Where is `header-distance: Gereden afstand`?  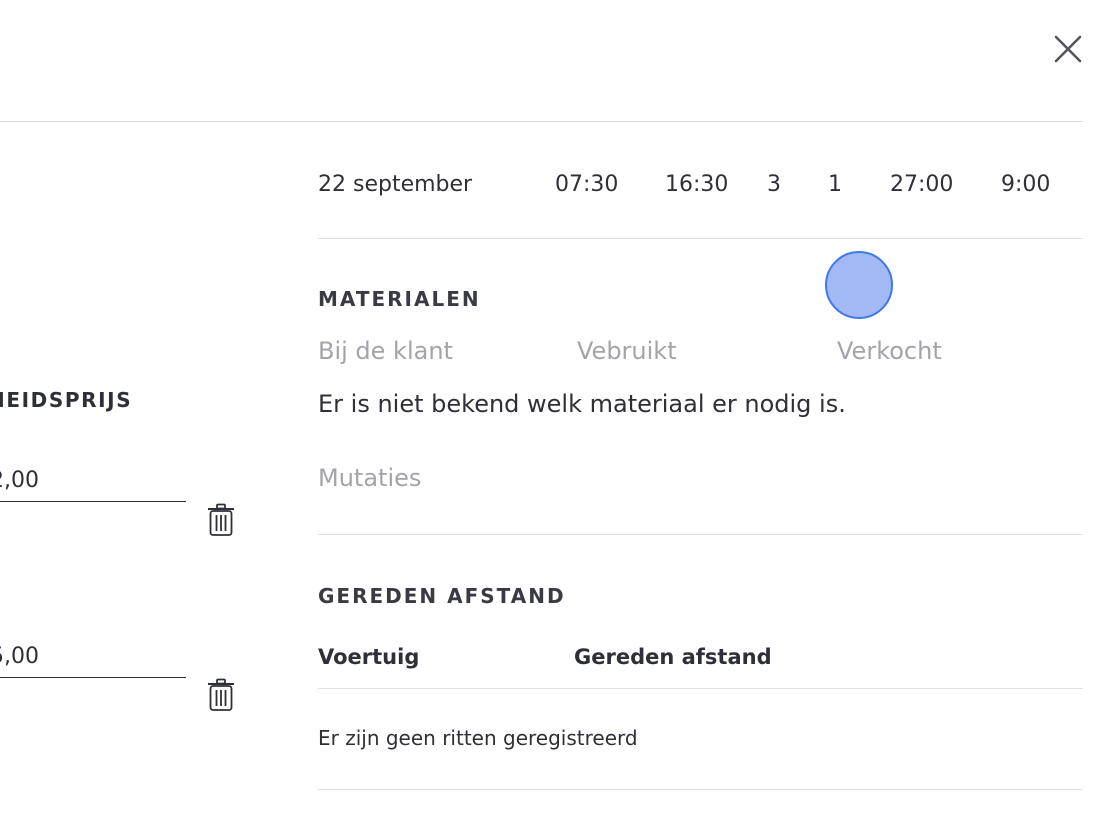
header-distance: Gereden afstand is located at coordinates (673, 657).